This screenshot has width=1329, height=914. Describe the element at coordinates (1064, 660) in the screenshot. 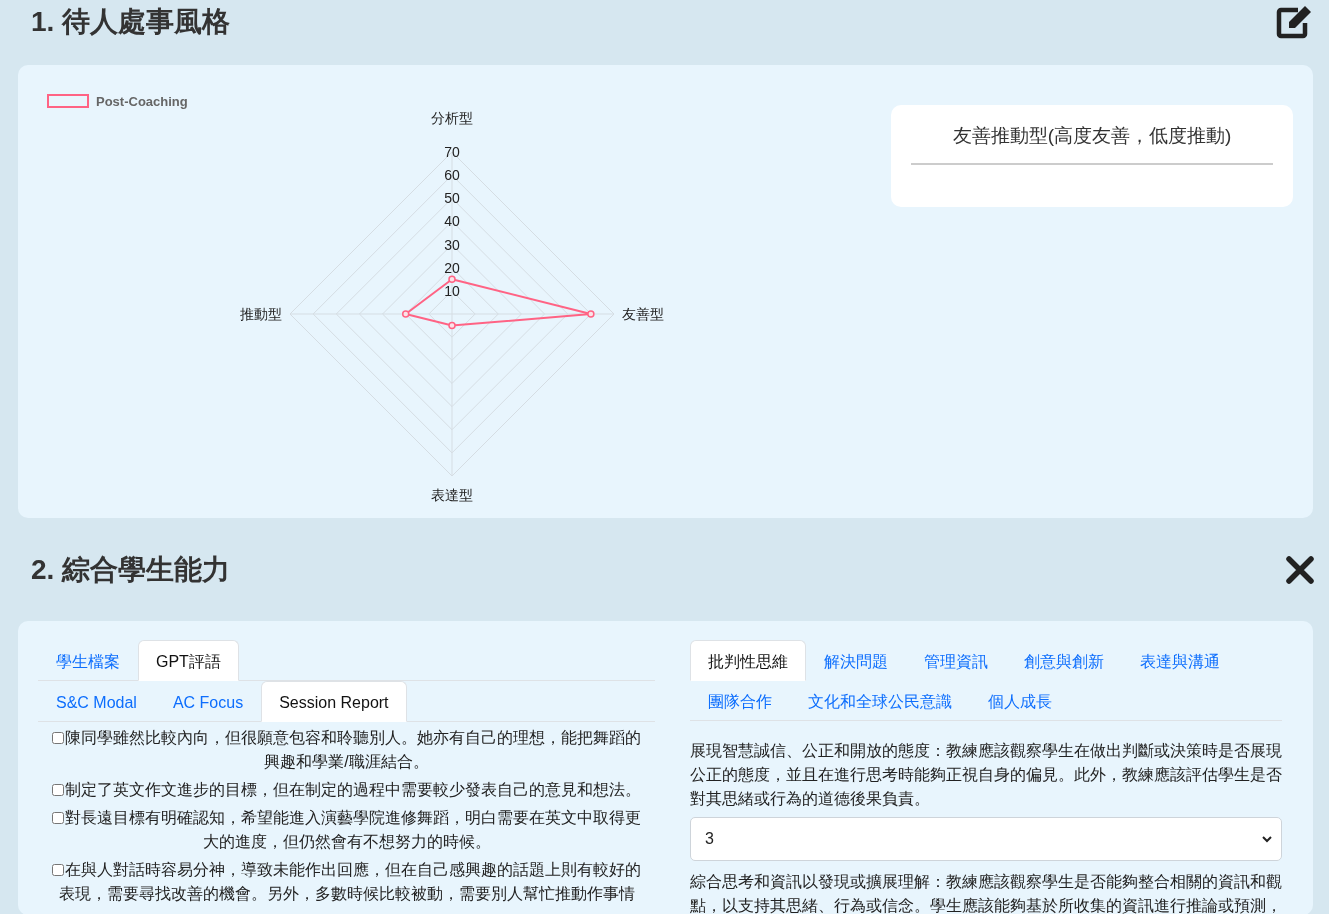

I see `tab: 創意與創新` at that location.